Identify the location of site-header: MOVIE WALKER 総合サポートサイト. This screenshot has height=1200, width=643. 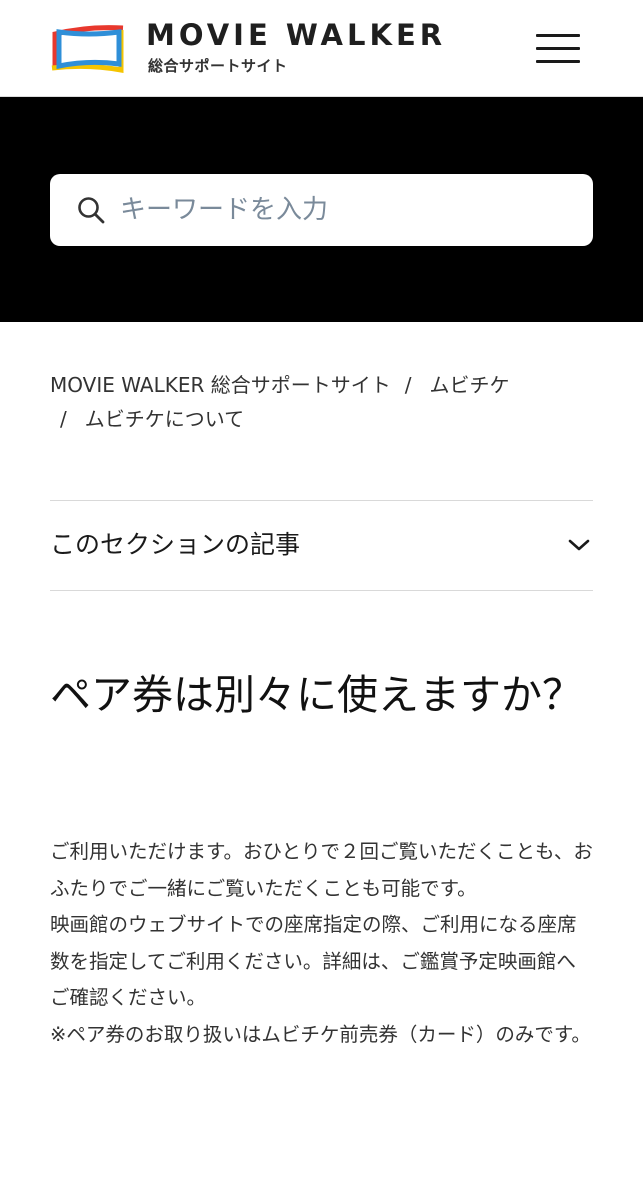
(321, 48).